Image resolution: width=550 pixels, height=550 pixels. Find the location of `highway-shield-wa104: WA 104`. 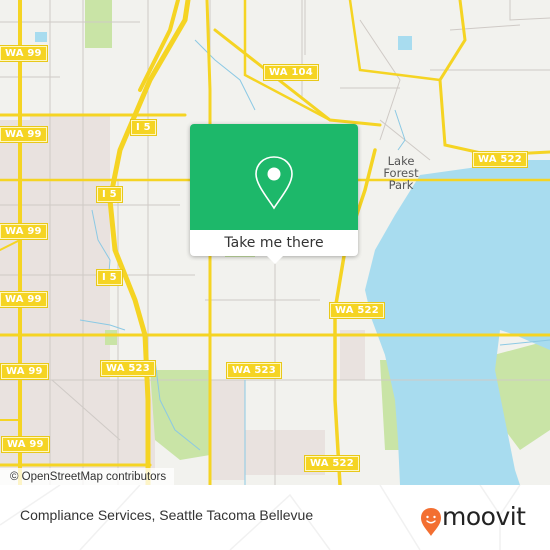

highway-shield-wa104: WA 104 is located at coordinates (291, 72).